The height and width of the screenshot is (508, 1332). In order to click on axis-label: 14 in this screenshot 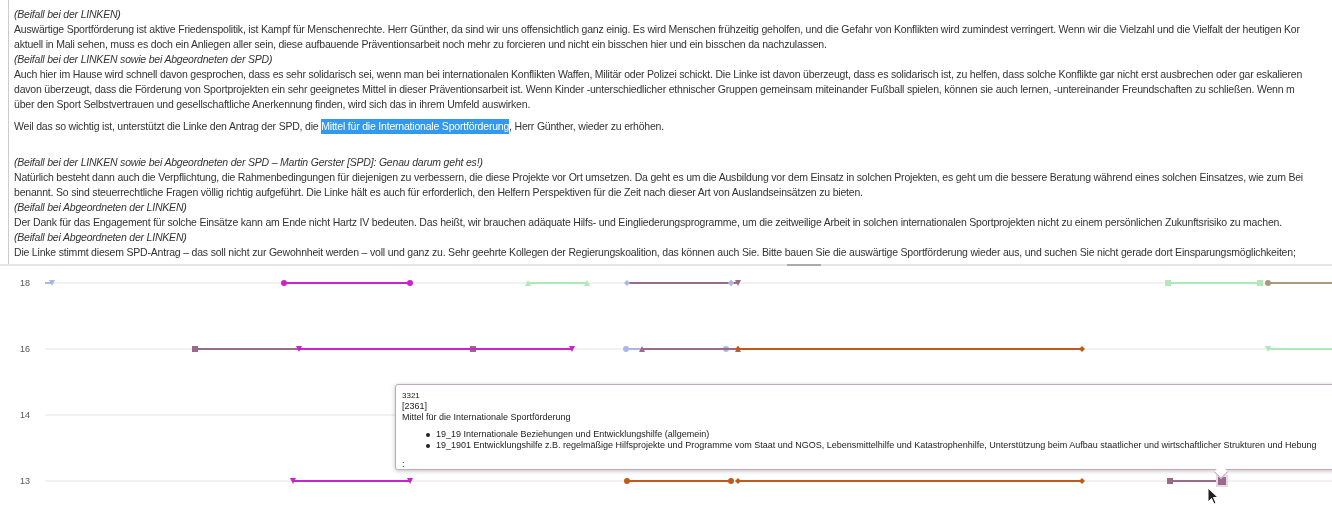, I will do `click(25, 415)`.